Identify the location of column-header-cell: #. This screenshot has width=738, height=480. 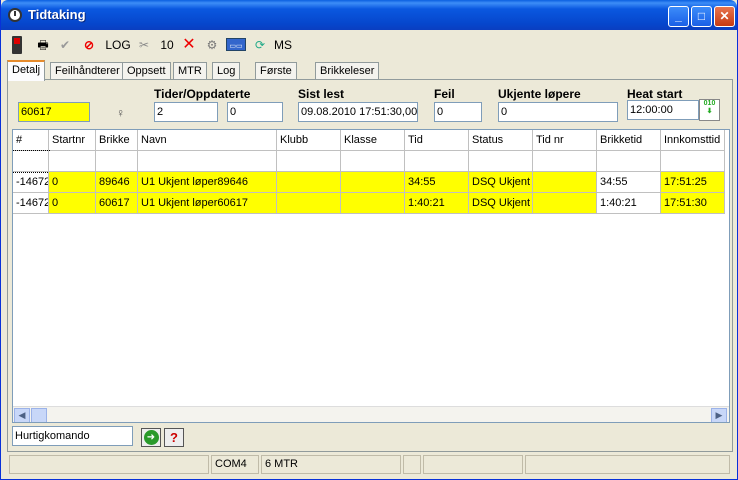
(31, 140).